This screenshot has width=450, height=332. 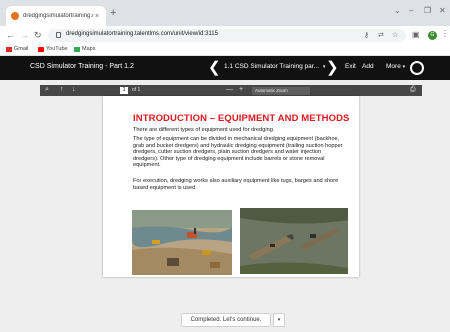 What do you see at coordinates (226, 320) in the screenshot?
I see `complete-continue-button: Completed. Let's continue.` at bounding box center [226, 320].